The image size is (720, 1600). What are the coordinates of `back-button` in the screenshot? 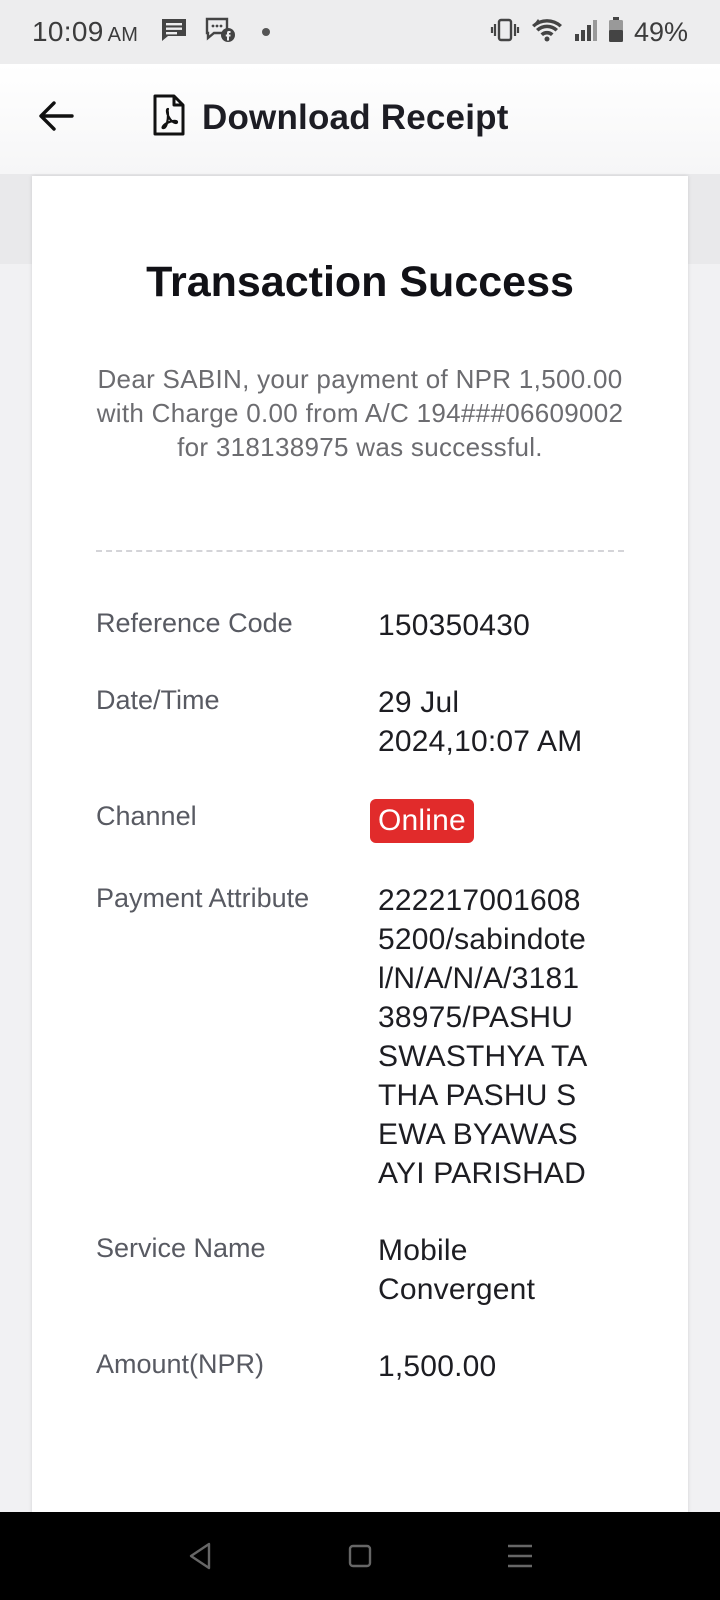 It's located at (56, 116).